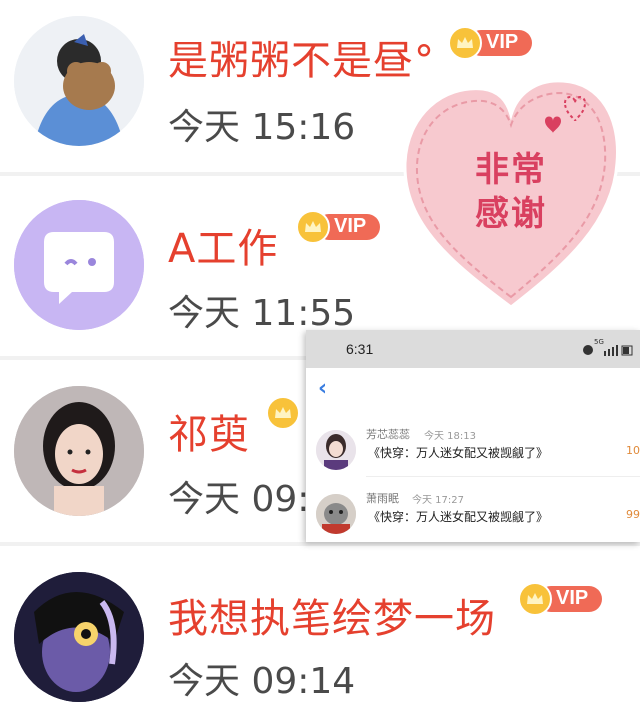  What do you see at coordinates (360, 349) in the screenshot?
I see `status-time: 6:31` at bounding box center [360, 349].